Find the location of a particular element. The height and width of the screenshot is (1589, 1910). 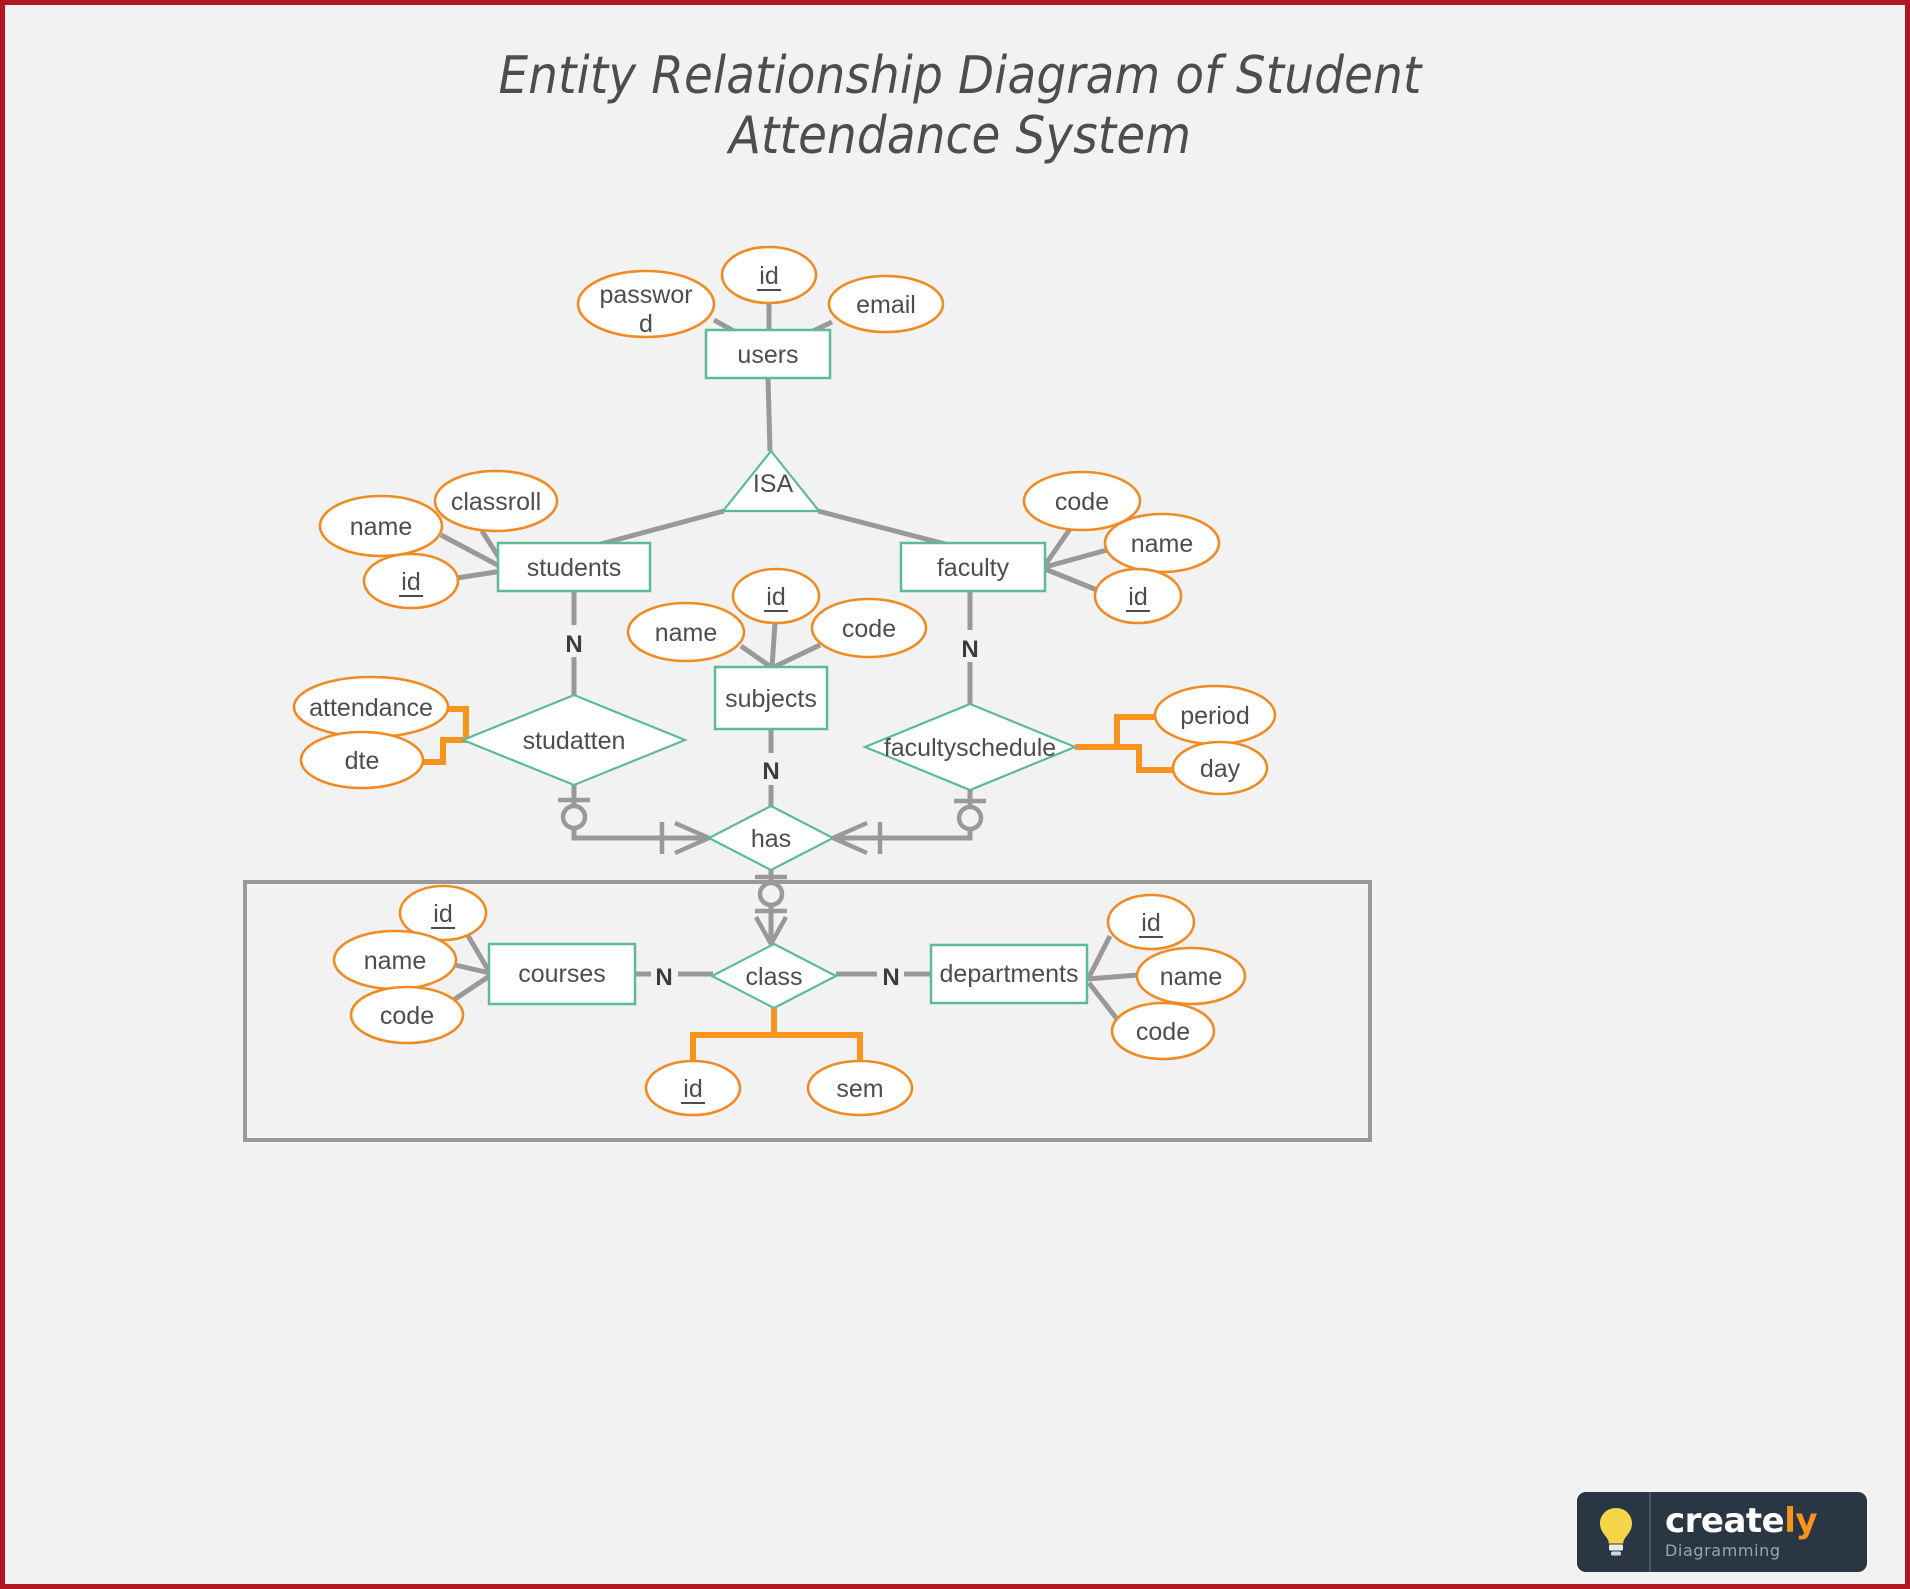

attribute-users-password-label-line2: d is located at coordinates (646, 324).